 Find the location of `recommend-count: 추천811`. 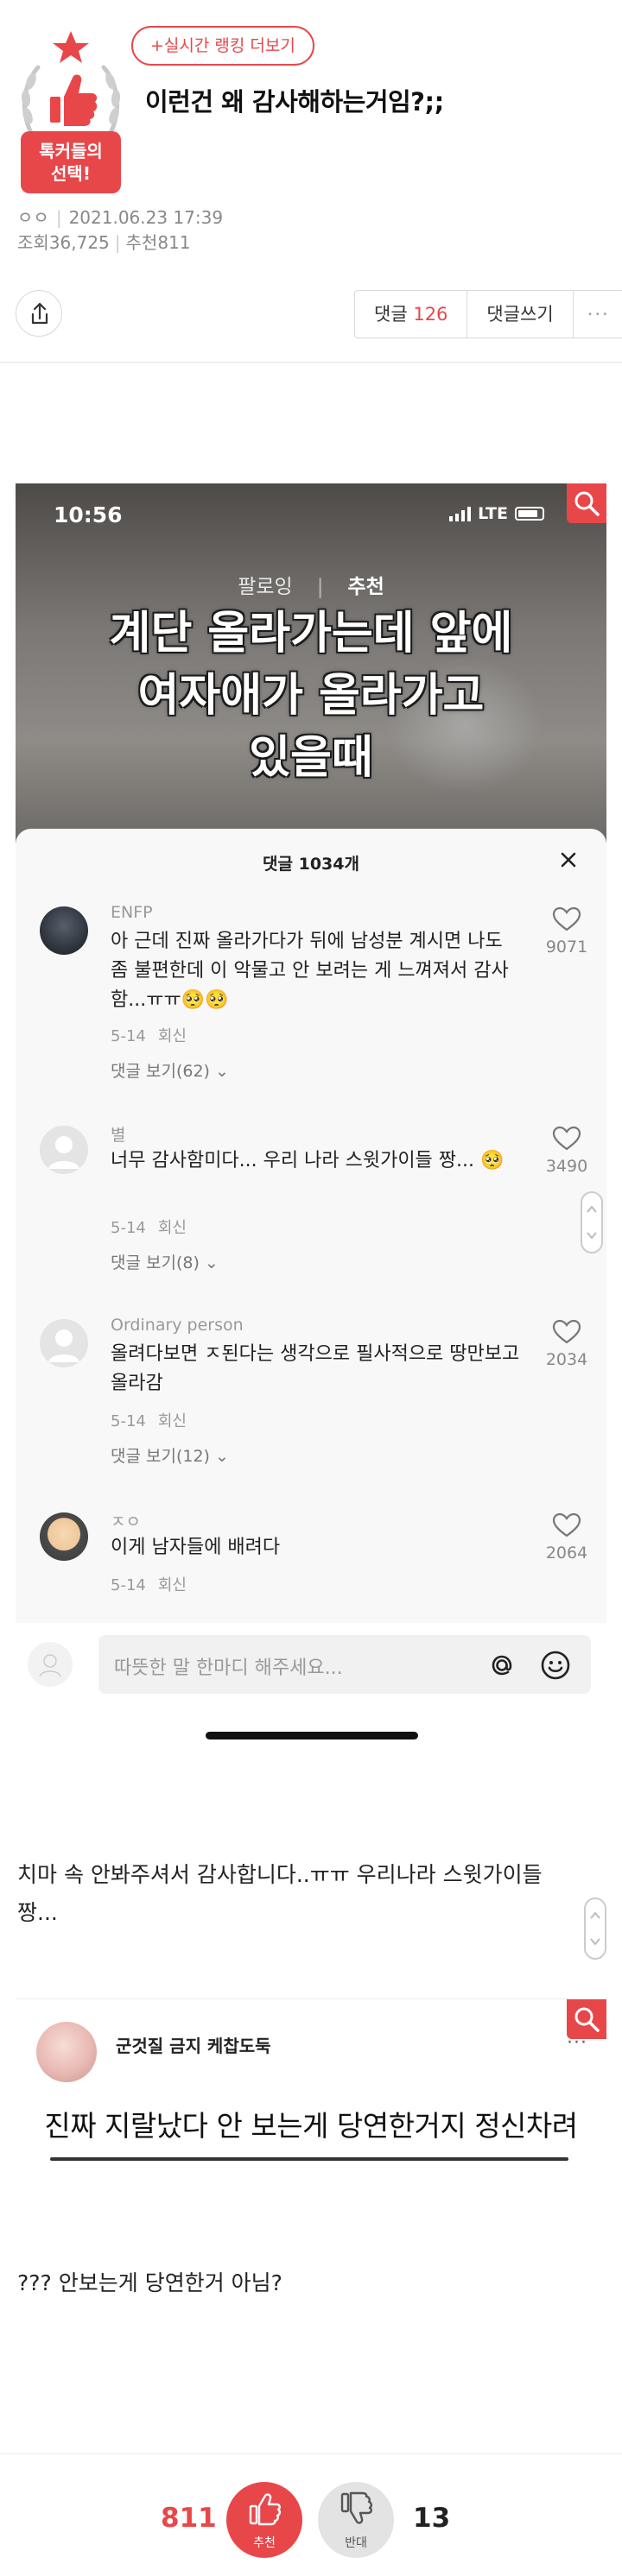

recommend-count: 추천811 is located at coordinates (158, 242).